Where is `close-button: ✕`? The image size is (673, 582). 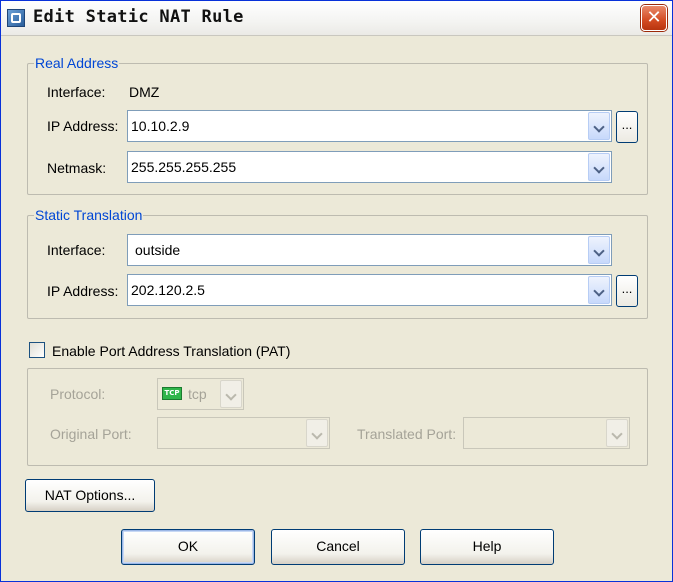 close-button: ✕ is located at coordinates (654, 18).